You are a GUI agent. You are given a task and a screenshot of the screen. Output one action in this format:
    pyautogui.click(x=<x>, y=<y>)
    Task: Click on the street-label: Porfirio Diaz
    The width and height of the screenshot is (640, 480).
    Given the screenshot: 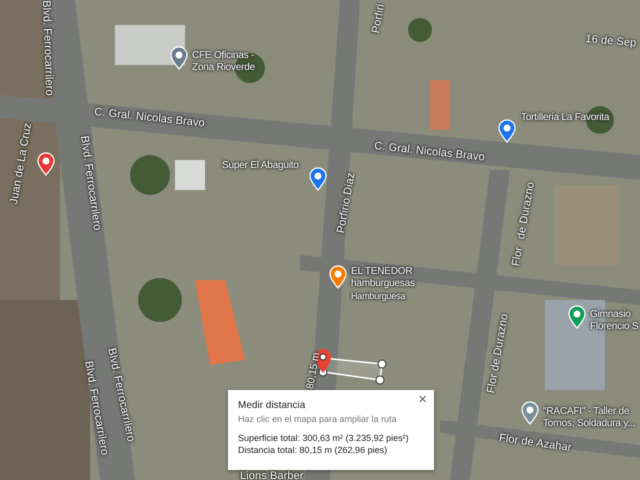 What is the action you would take?
    pyautogui.click(x=346, y=203)
    